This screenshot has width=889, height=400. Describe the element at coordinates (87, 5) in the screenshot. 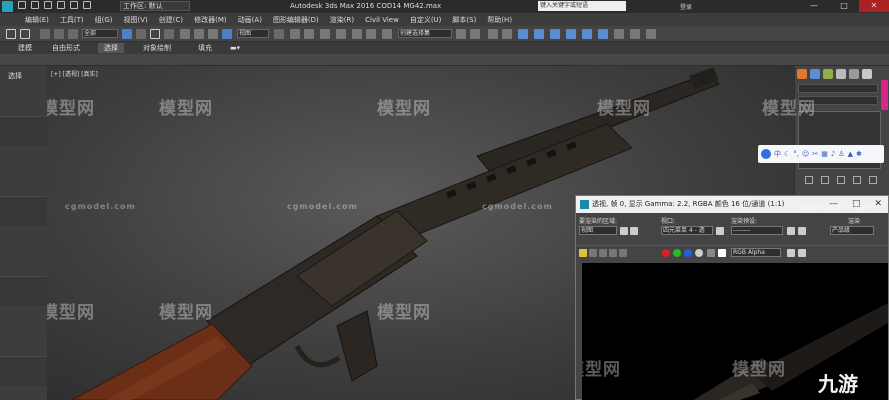

I see `project-icon` at that location.